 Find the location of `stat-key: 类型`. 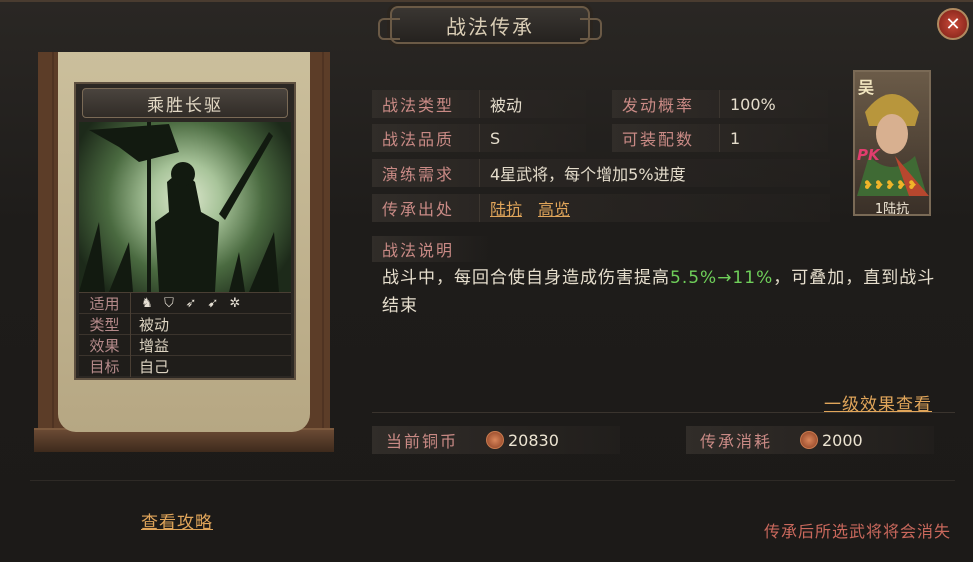

stat-key: 类型 is located at coordinates (105, 324).